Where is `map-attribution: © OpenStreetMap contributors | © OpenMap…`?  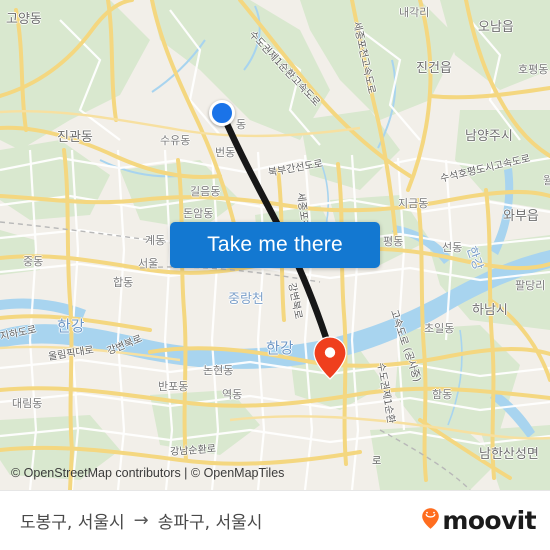 map-attribution: © OpenStreetMap contributors | © OpenMap… is located at coordinates (147, 473).